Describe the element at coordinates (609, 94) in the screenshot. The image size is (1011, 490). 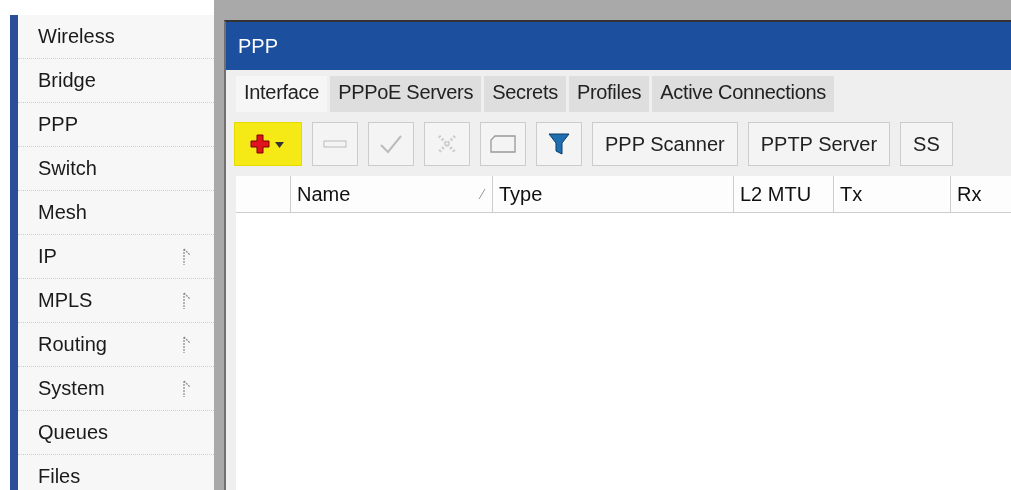
I see `tab: Profiles` at that location.